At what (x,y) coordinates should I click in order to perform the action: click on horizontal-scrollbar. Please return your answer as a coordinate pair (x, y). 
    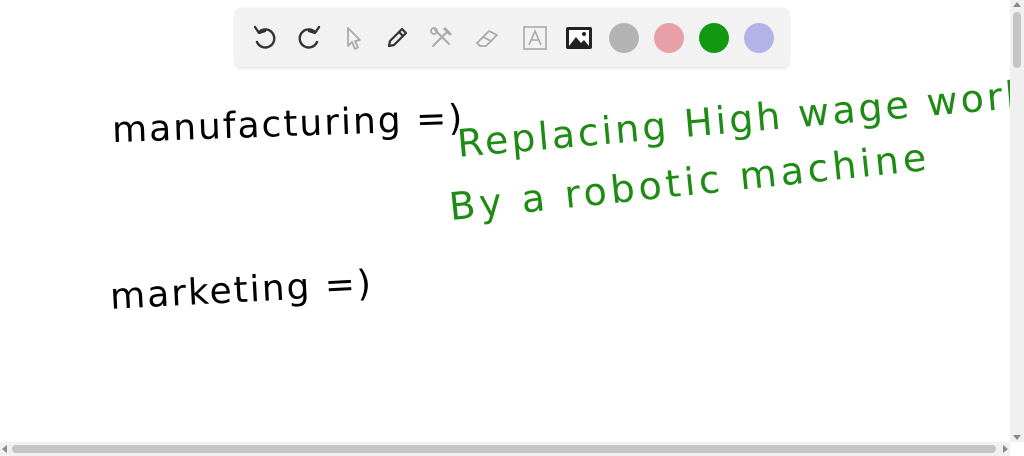
    Looking at the image, I should click on (505, 449).